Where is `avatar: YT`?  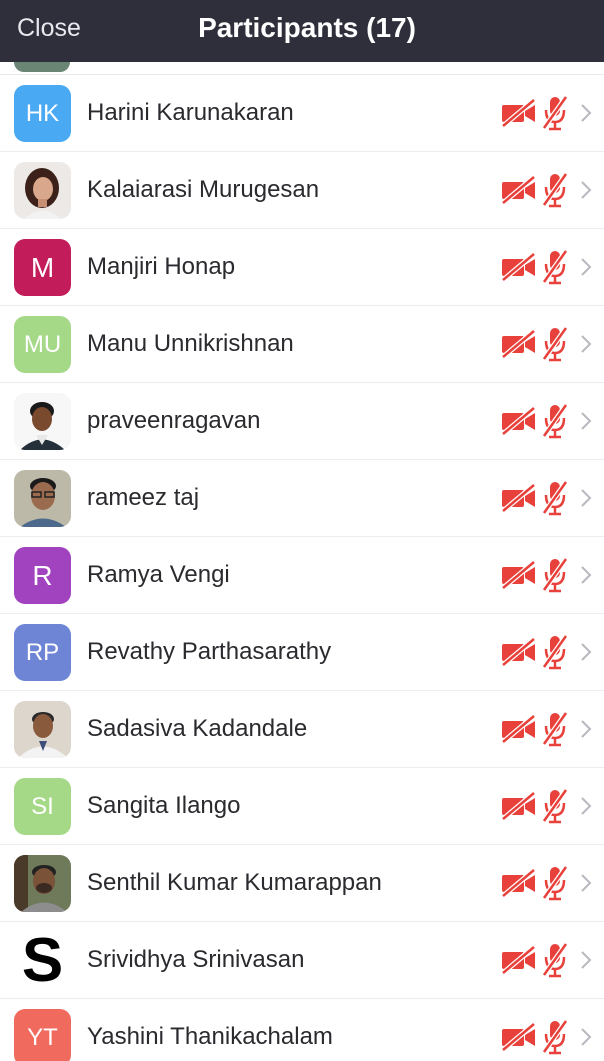
avatar: YT is located at coordinates (42, 1035).